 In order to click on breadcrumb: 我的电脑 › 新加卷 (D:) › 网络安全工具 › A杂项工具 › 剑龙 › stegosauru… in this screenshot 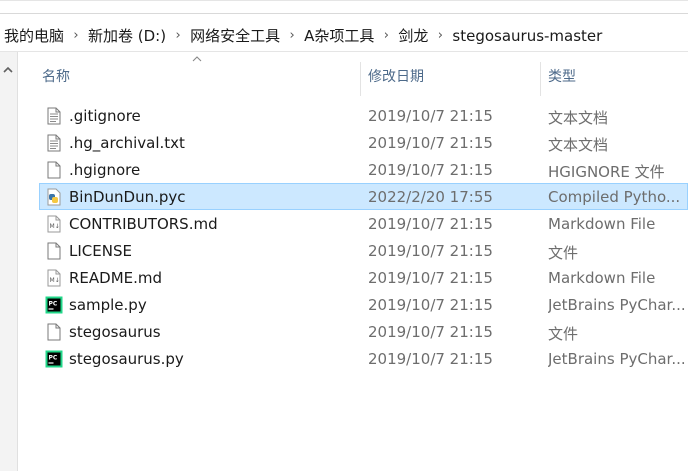, I will do `click(303, 35)`.